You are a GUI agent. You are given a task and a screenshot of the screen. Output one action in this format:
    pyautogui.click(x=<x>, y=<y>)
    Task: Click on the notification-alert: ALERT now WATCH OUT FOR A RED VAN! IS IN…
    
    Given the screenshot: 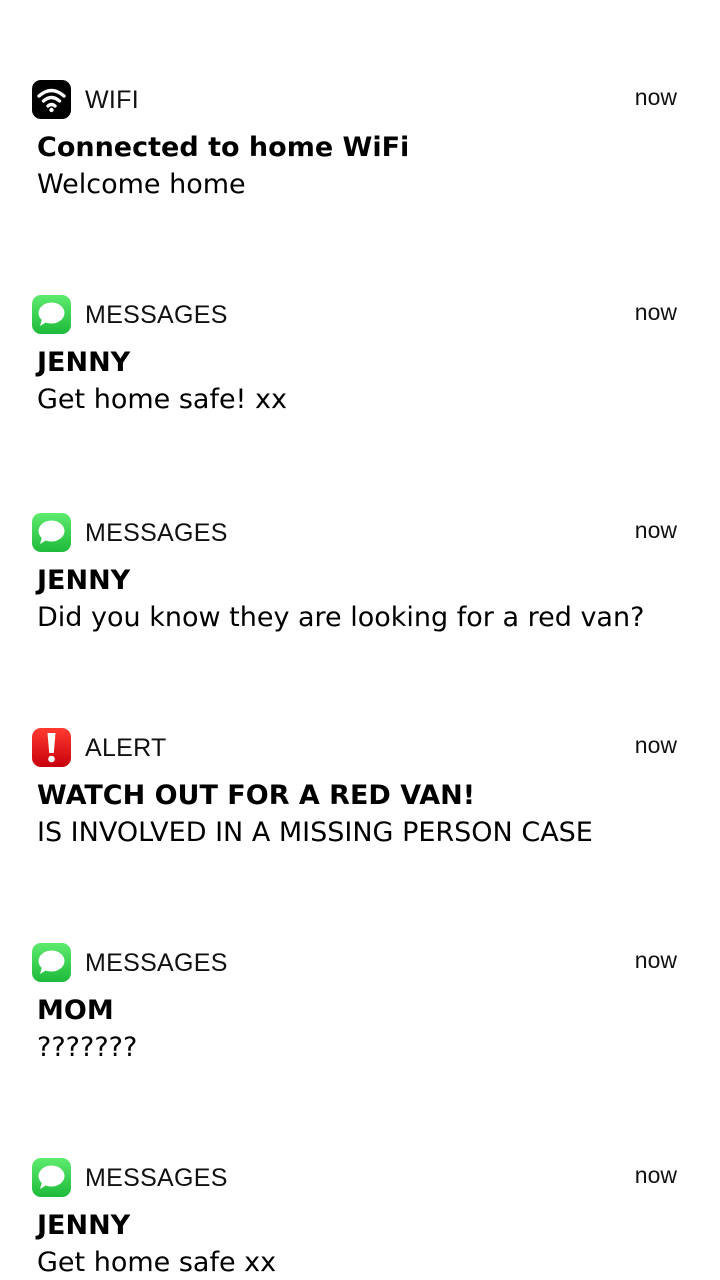 What is the action you would take?
    pyautogui.click(x=360, y=788)
    